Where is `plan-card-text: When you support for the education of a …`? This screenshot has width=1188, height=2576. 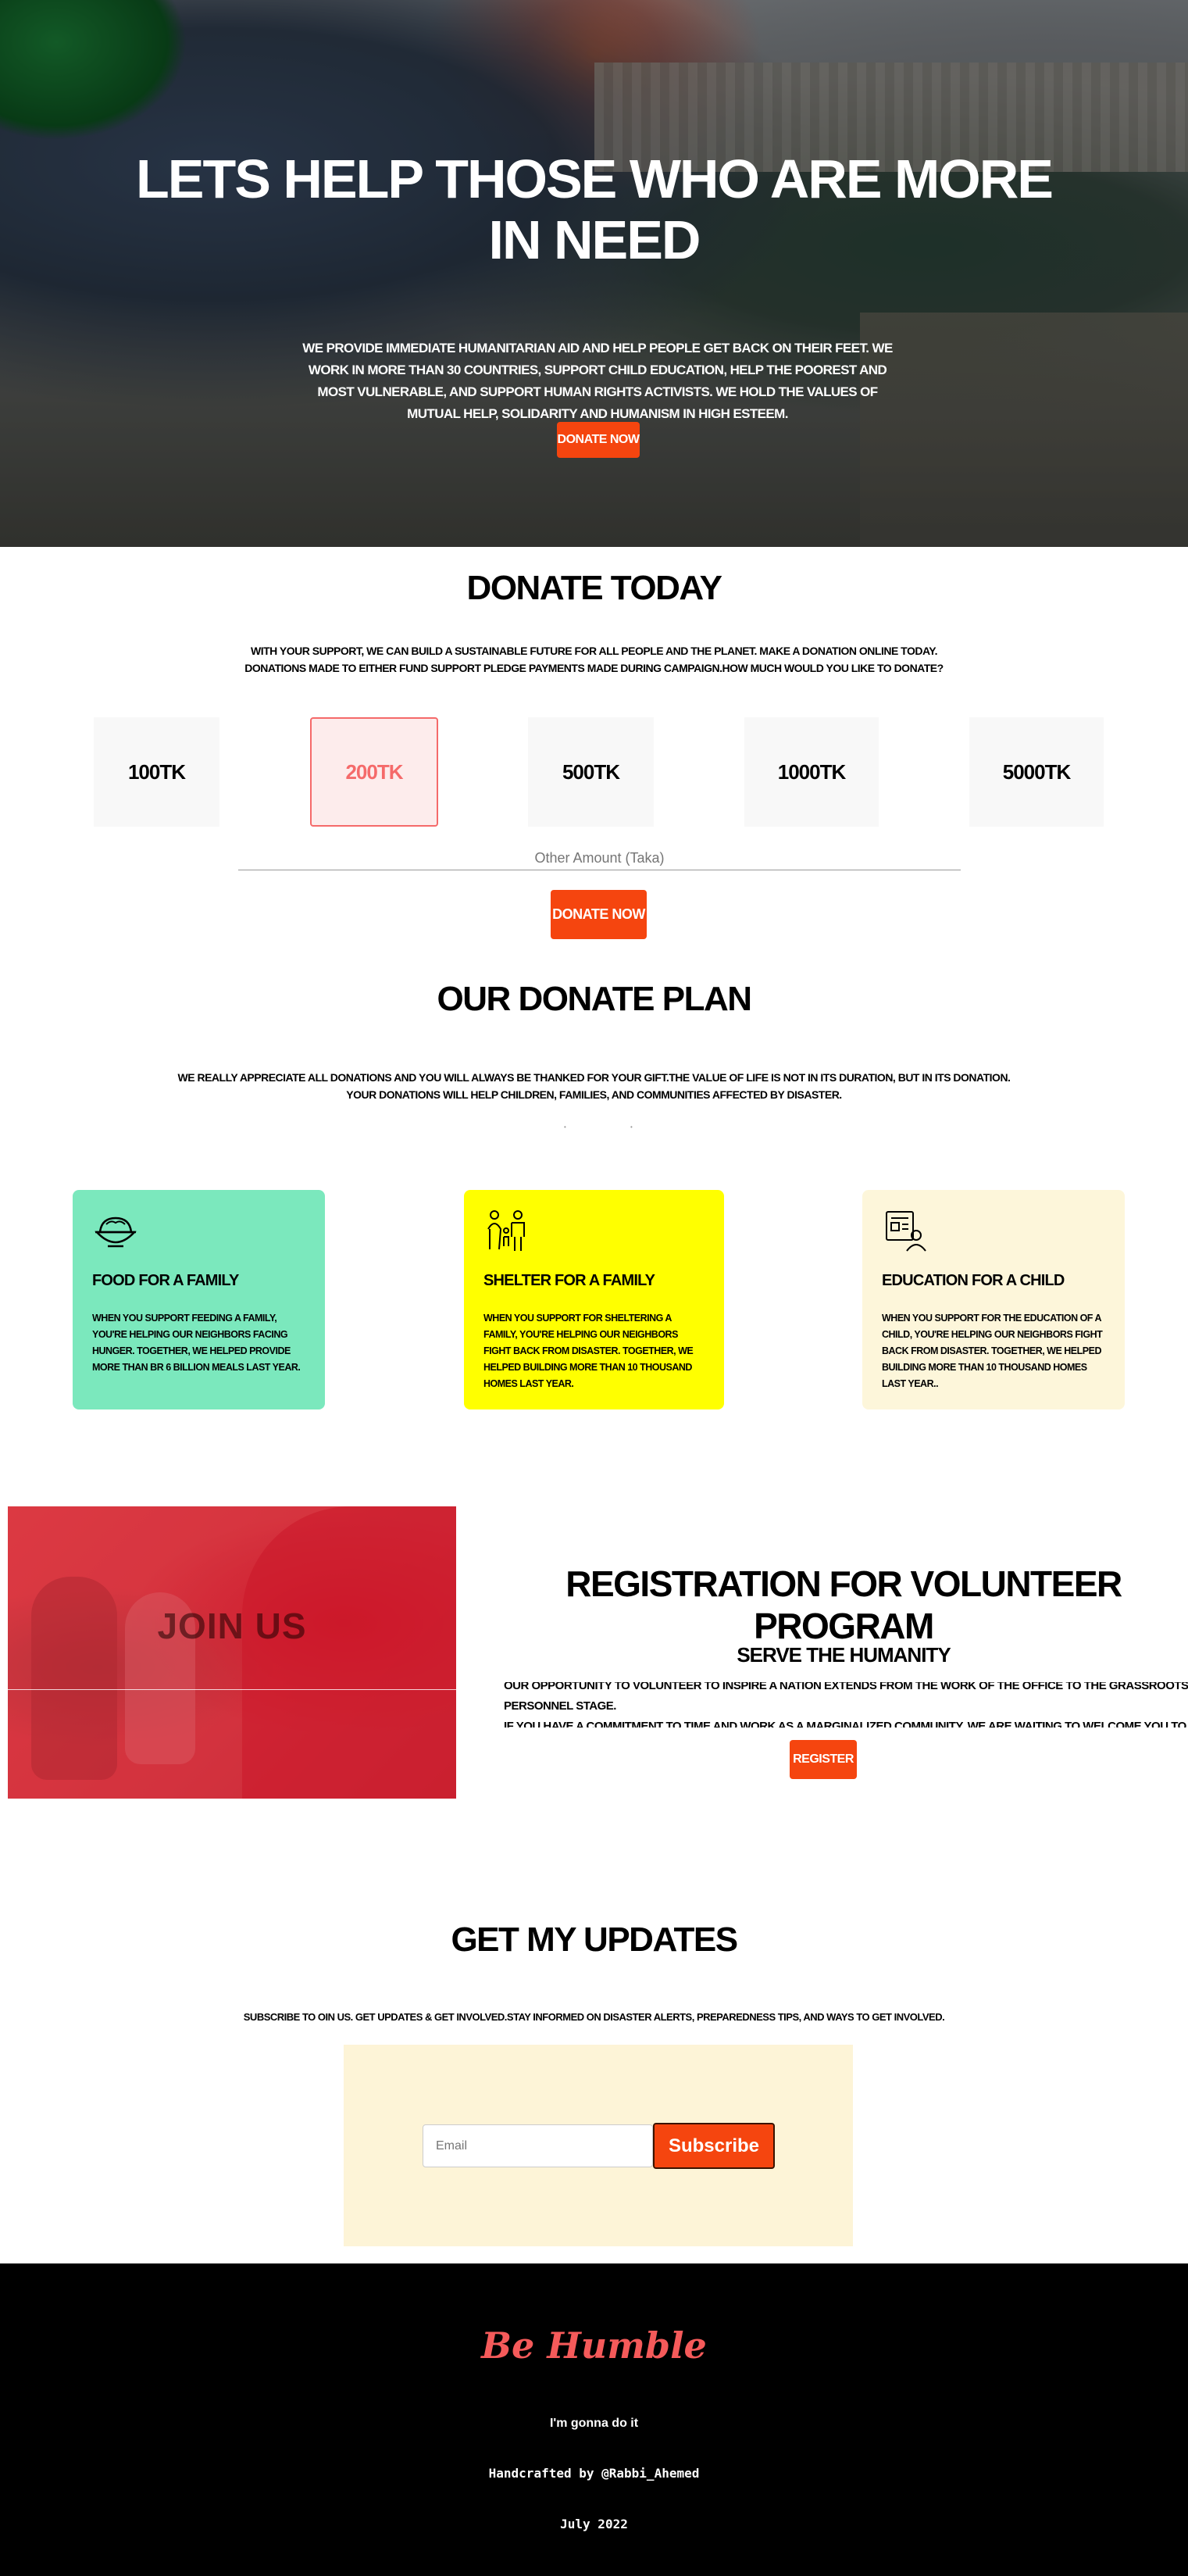 plan-card-text: When you support for the education of a … is located at coordinates (992, 1351).